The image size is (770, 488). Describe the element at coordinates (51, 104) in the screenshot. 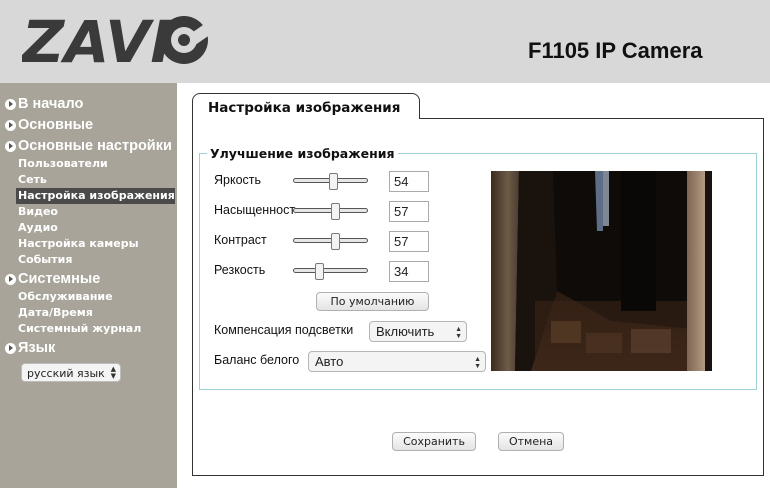

I see `nav-home-label: В начало` at that location.